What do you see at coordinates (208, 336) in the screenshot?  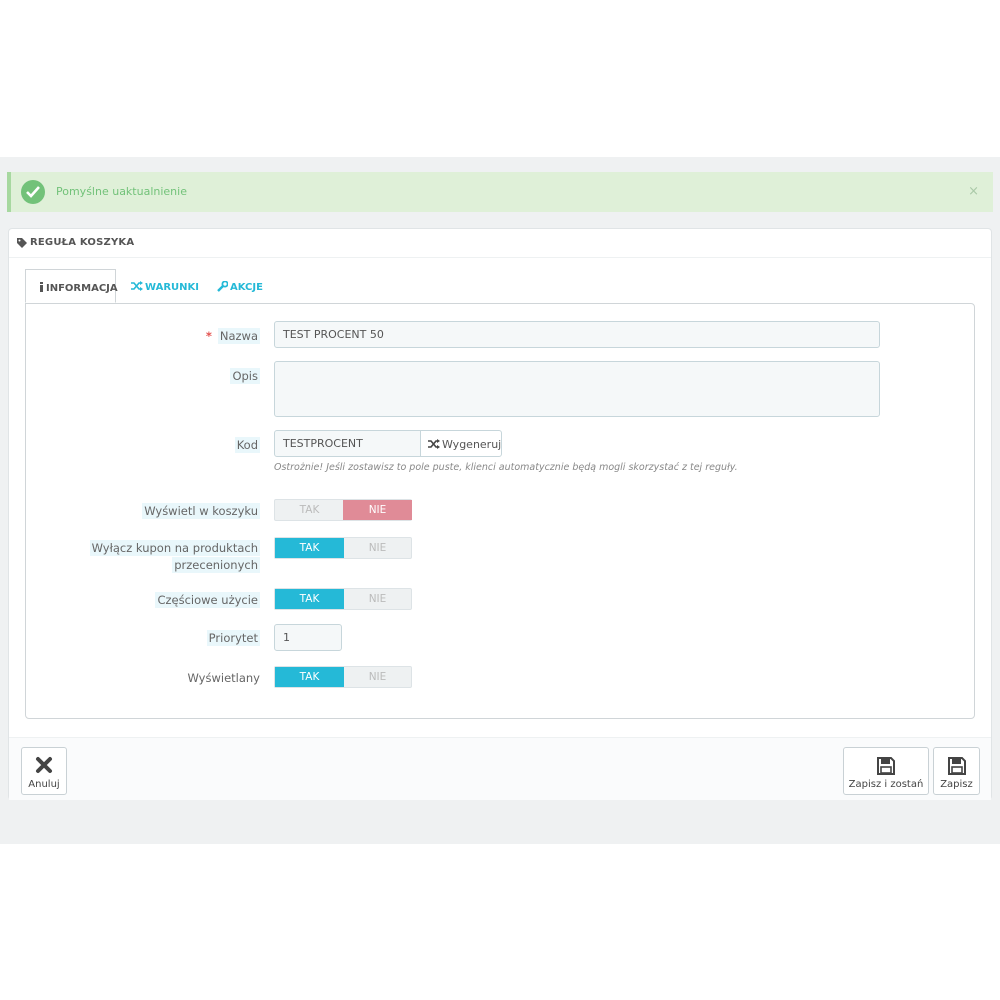 I see `required-marker: *` at bounding box center [208, 336].